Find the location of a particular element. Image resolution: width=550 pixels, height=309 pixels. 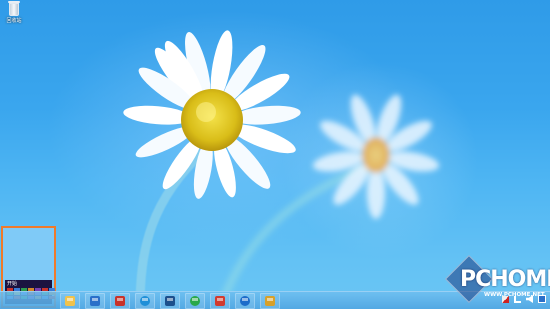

folder-icon is located at coordinates (70, 301).